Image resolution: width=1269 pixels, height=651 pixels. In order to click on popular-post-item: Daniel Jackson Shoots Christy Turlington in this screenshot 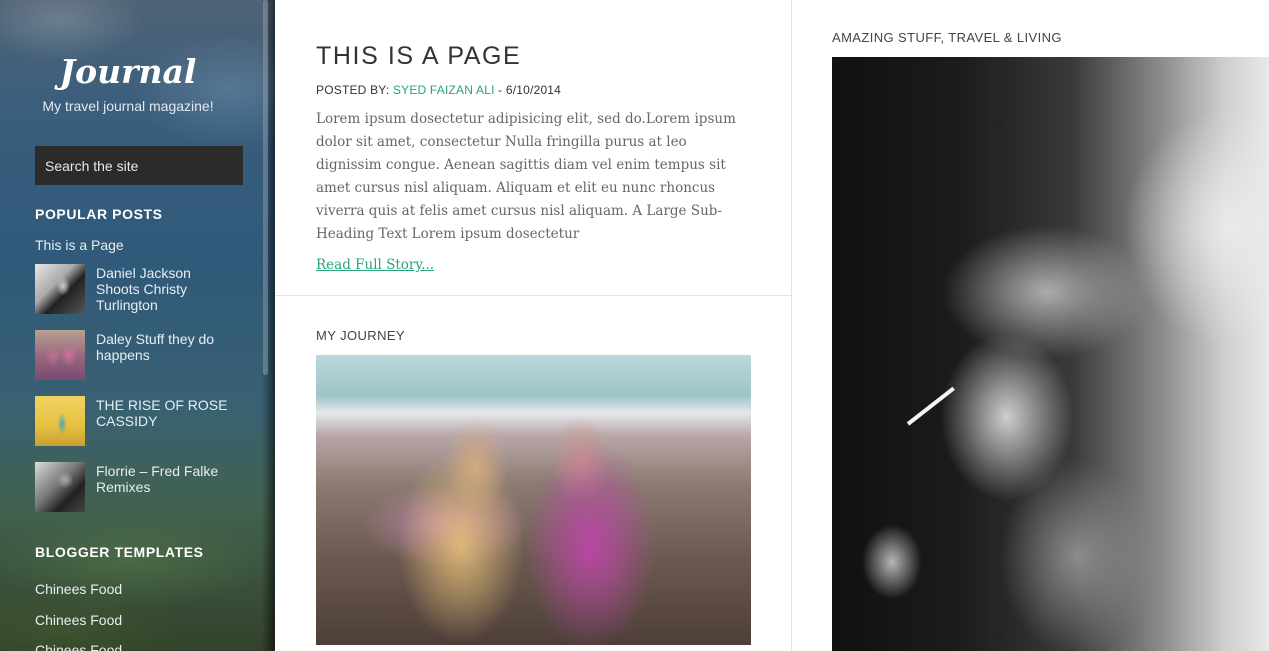, I will do `click(135, 289)`.